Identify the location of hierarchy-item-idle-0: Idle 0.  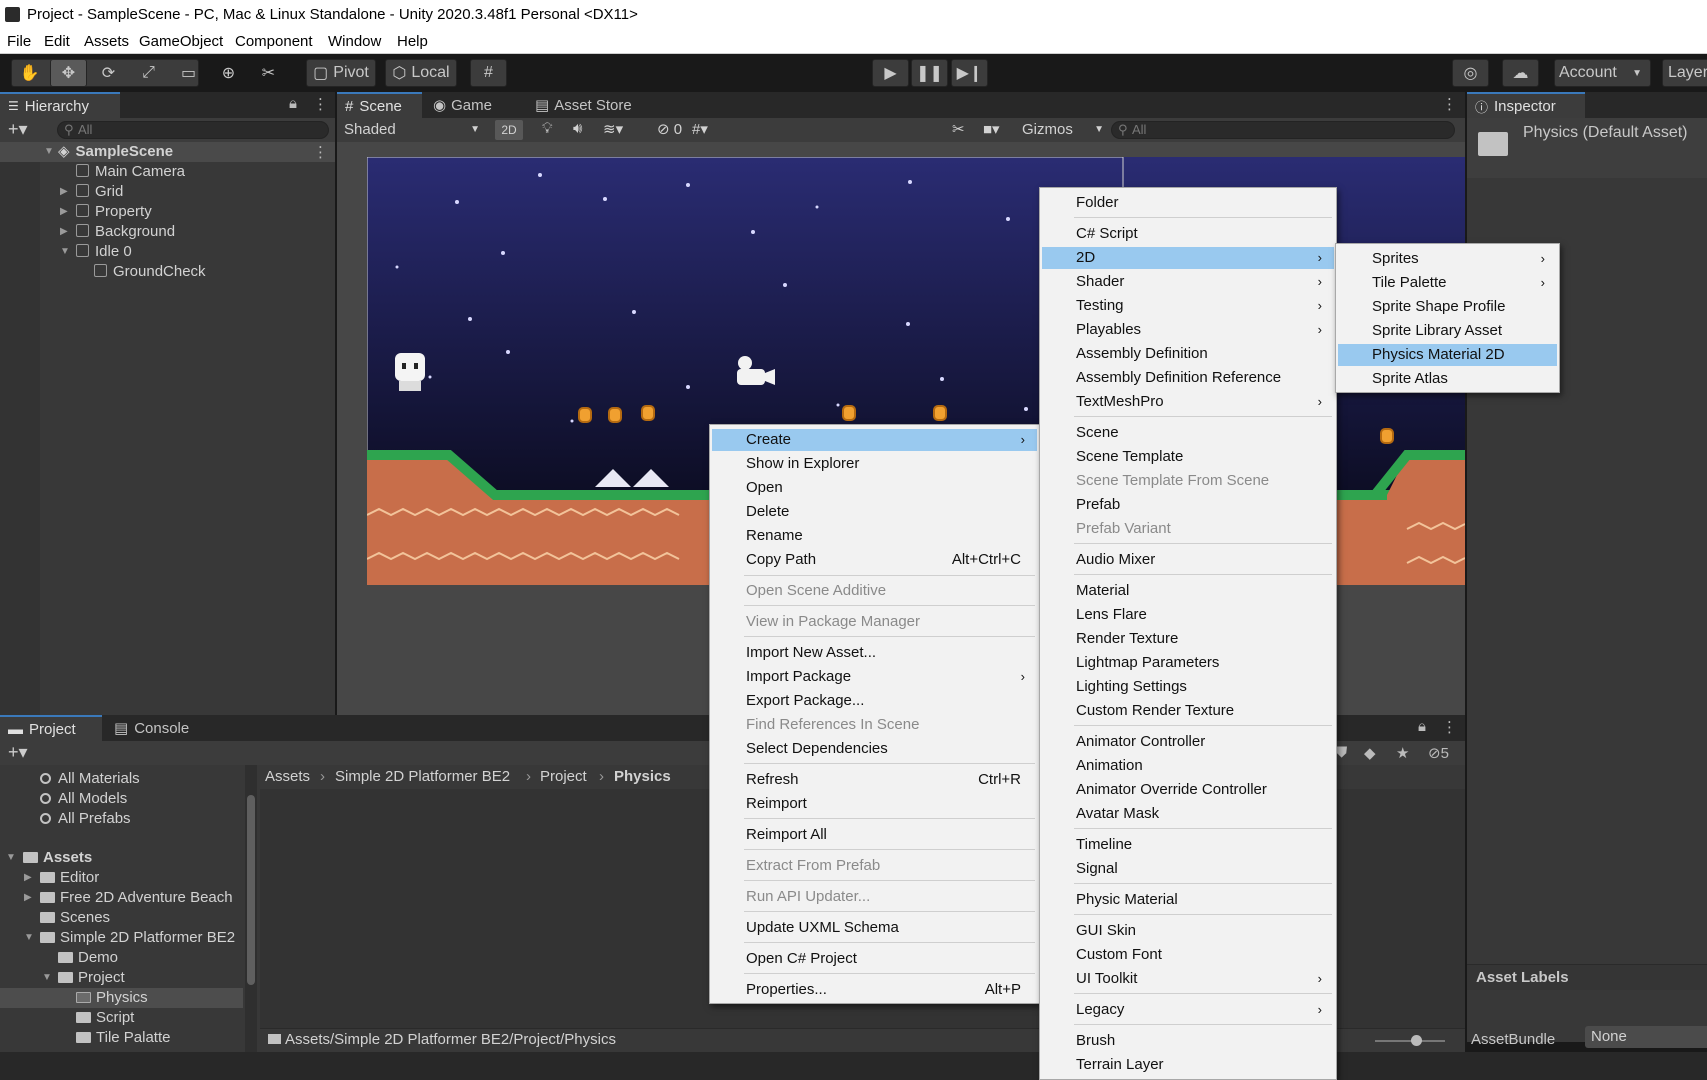
(104, 252).